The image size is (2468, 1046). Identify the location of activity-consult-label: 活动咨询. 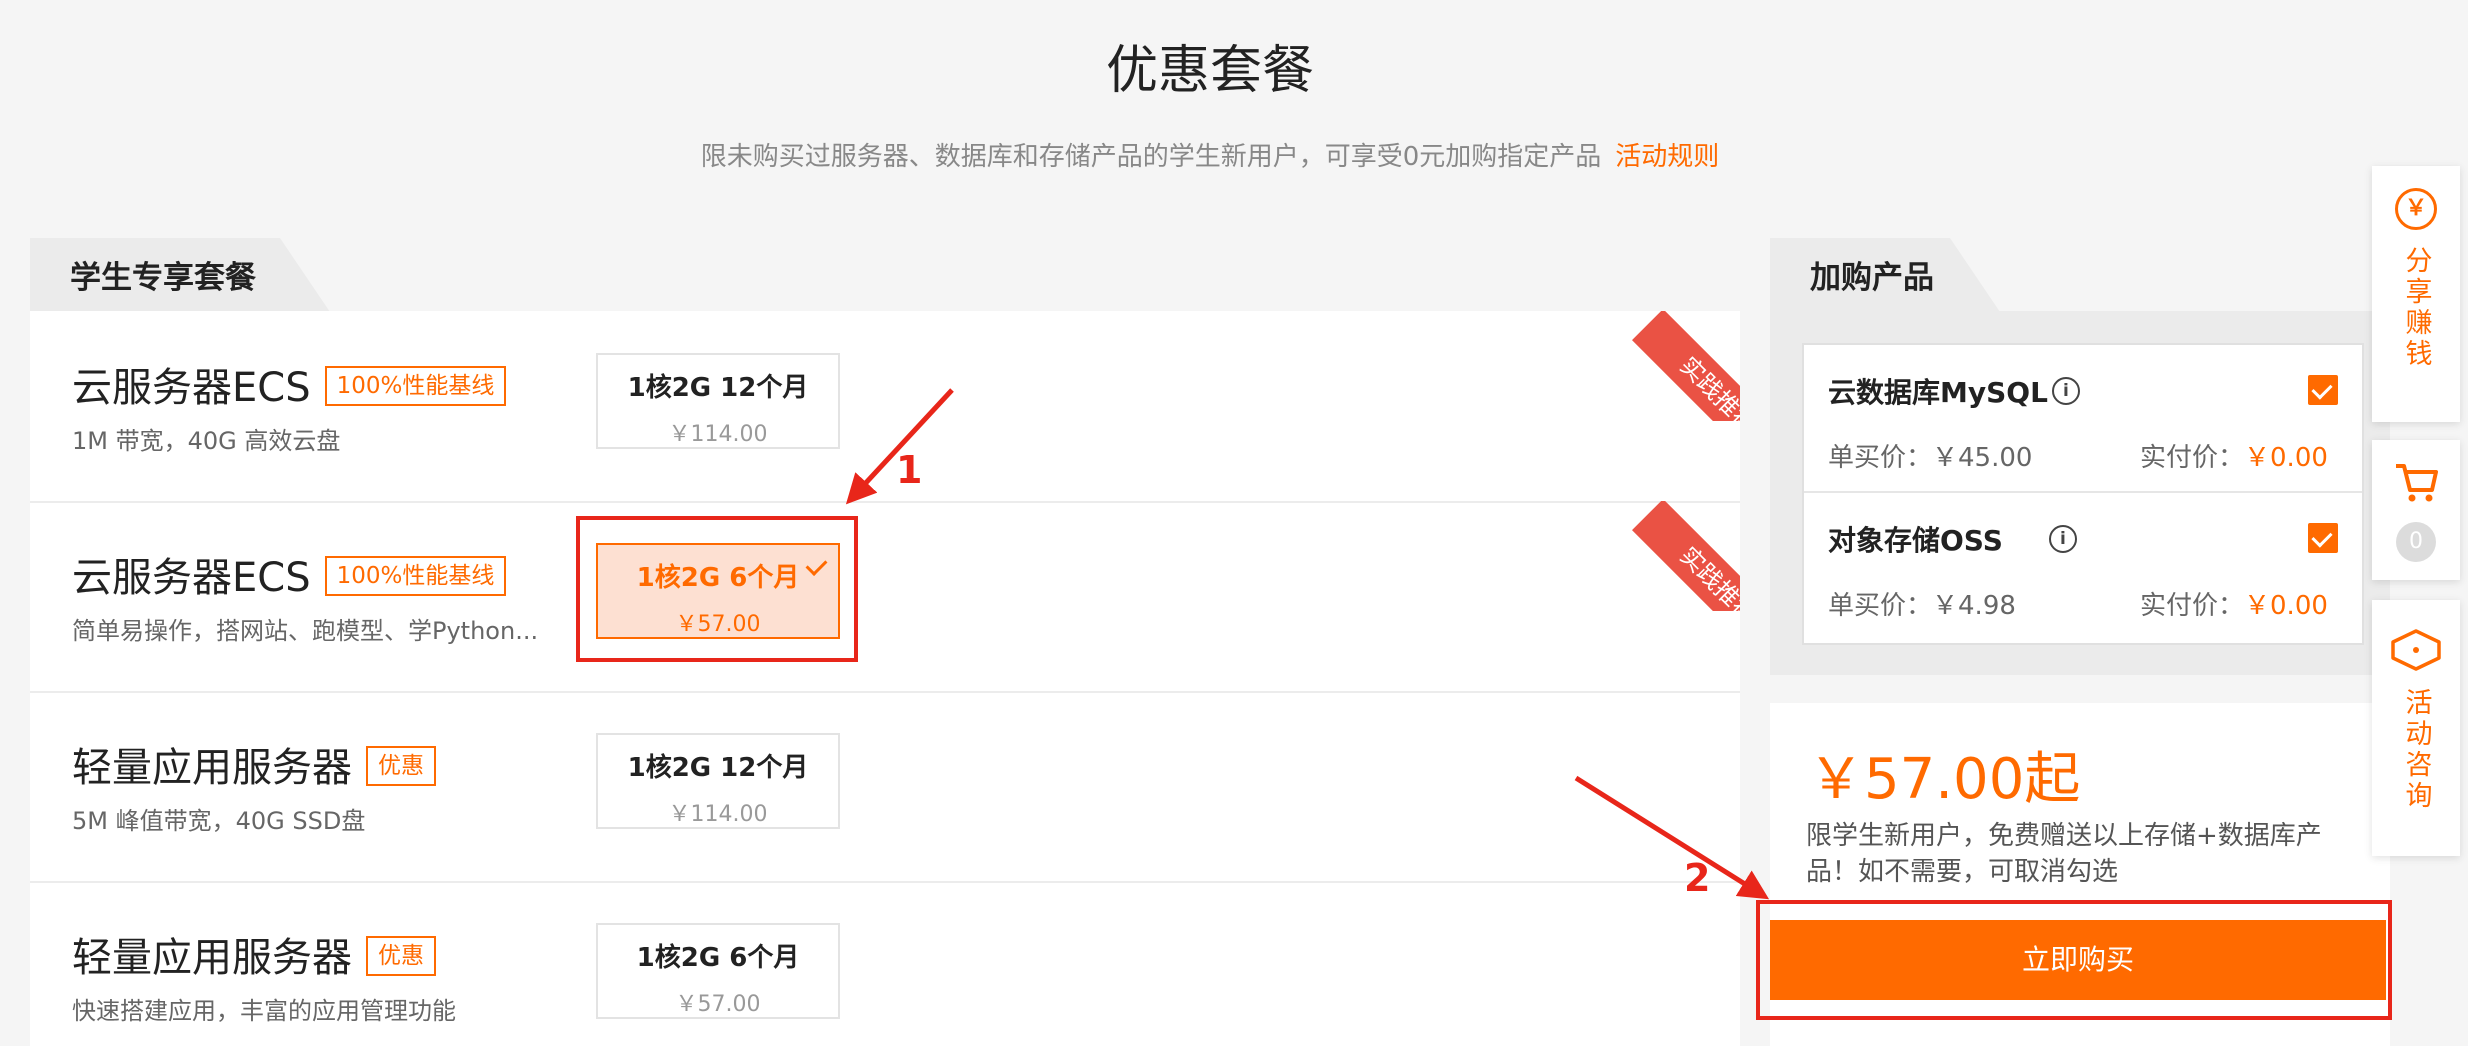
(2416, 750).